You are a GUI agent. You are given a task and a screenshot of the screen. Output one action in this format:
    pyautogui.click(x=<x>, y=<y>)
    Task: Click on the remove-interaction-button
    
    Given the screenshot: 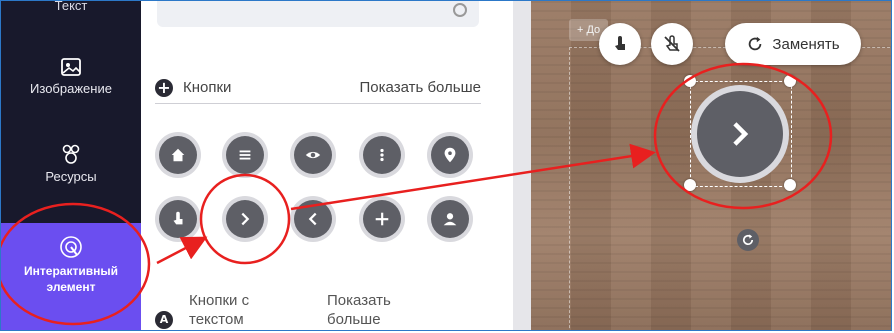 What is the action you would take?
    pyautogui.click(x=672, y=44)
    